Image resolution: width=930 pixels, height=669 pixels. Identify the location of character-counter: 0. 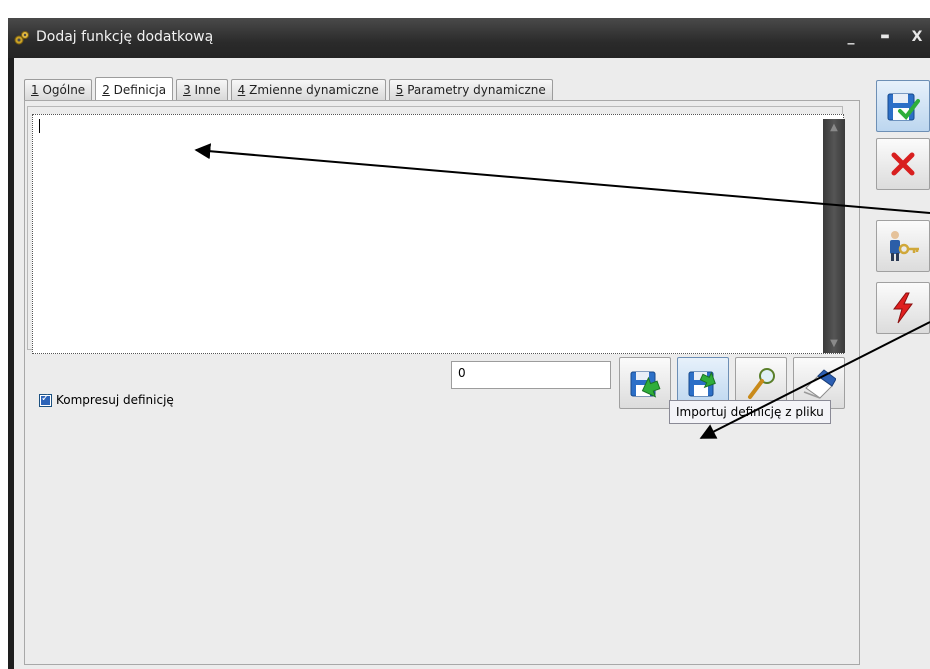
(531, 375).